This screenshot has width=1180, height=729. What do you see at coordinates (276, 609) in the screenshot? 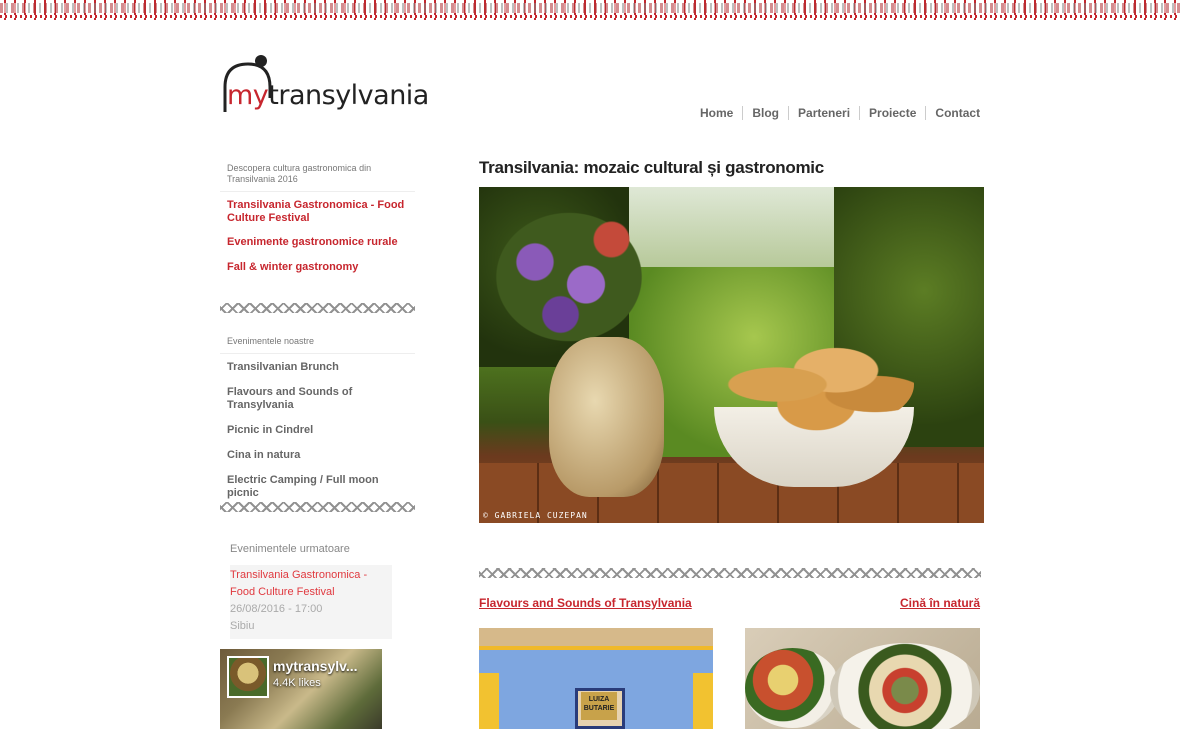
I see `upcoming-event-date: 26/08/2016 - 17:00` at bounding box center [276, 609].